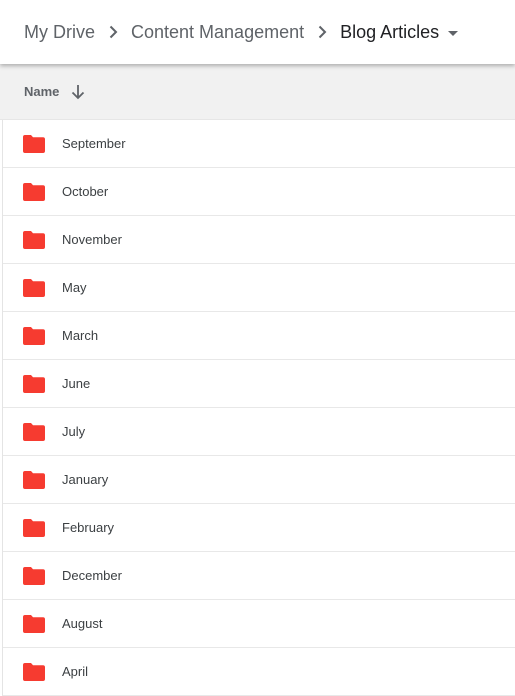  I want to click on folder-name: March, so click(80, 335).